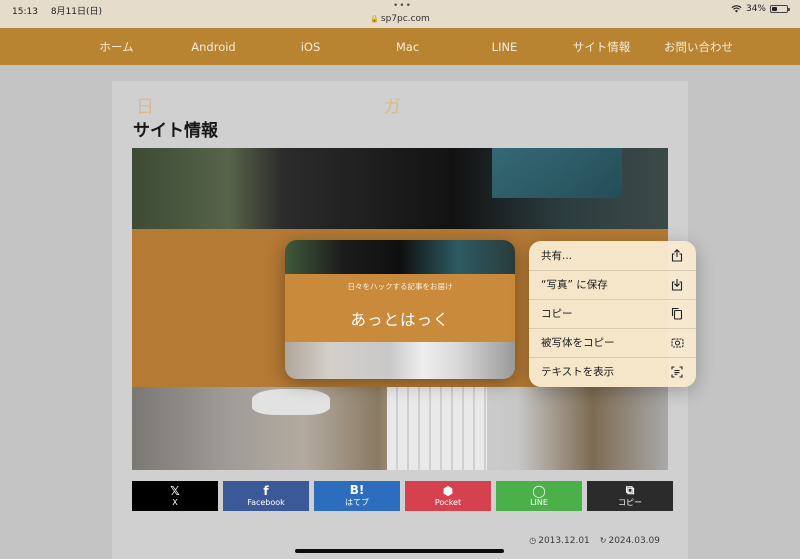 The height and width of the screenshot is (559, 800). I want to click on preview-brand-band: 日々をハックする記事をお届け あっとはっく, so click(400, 308).